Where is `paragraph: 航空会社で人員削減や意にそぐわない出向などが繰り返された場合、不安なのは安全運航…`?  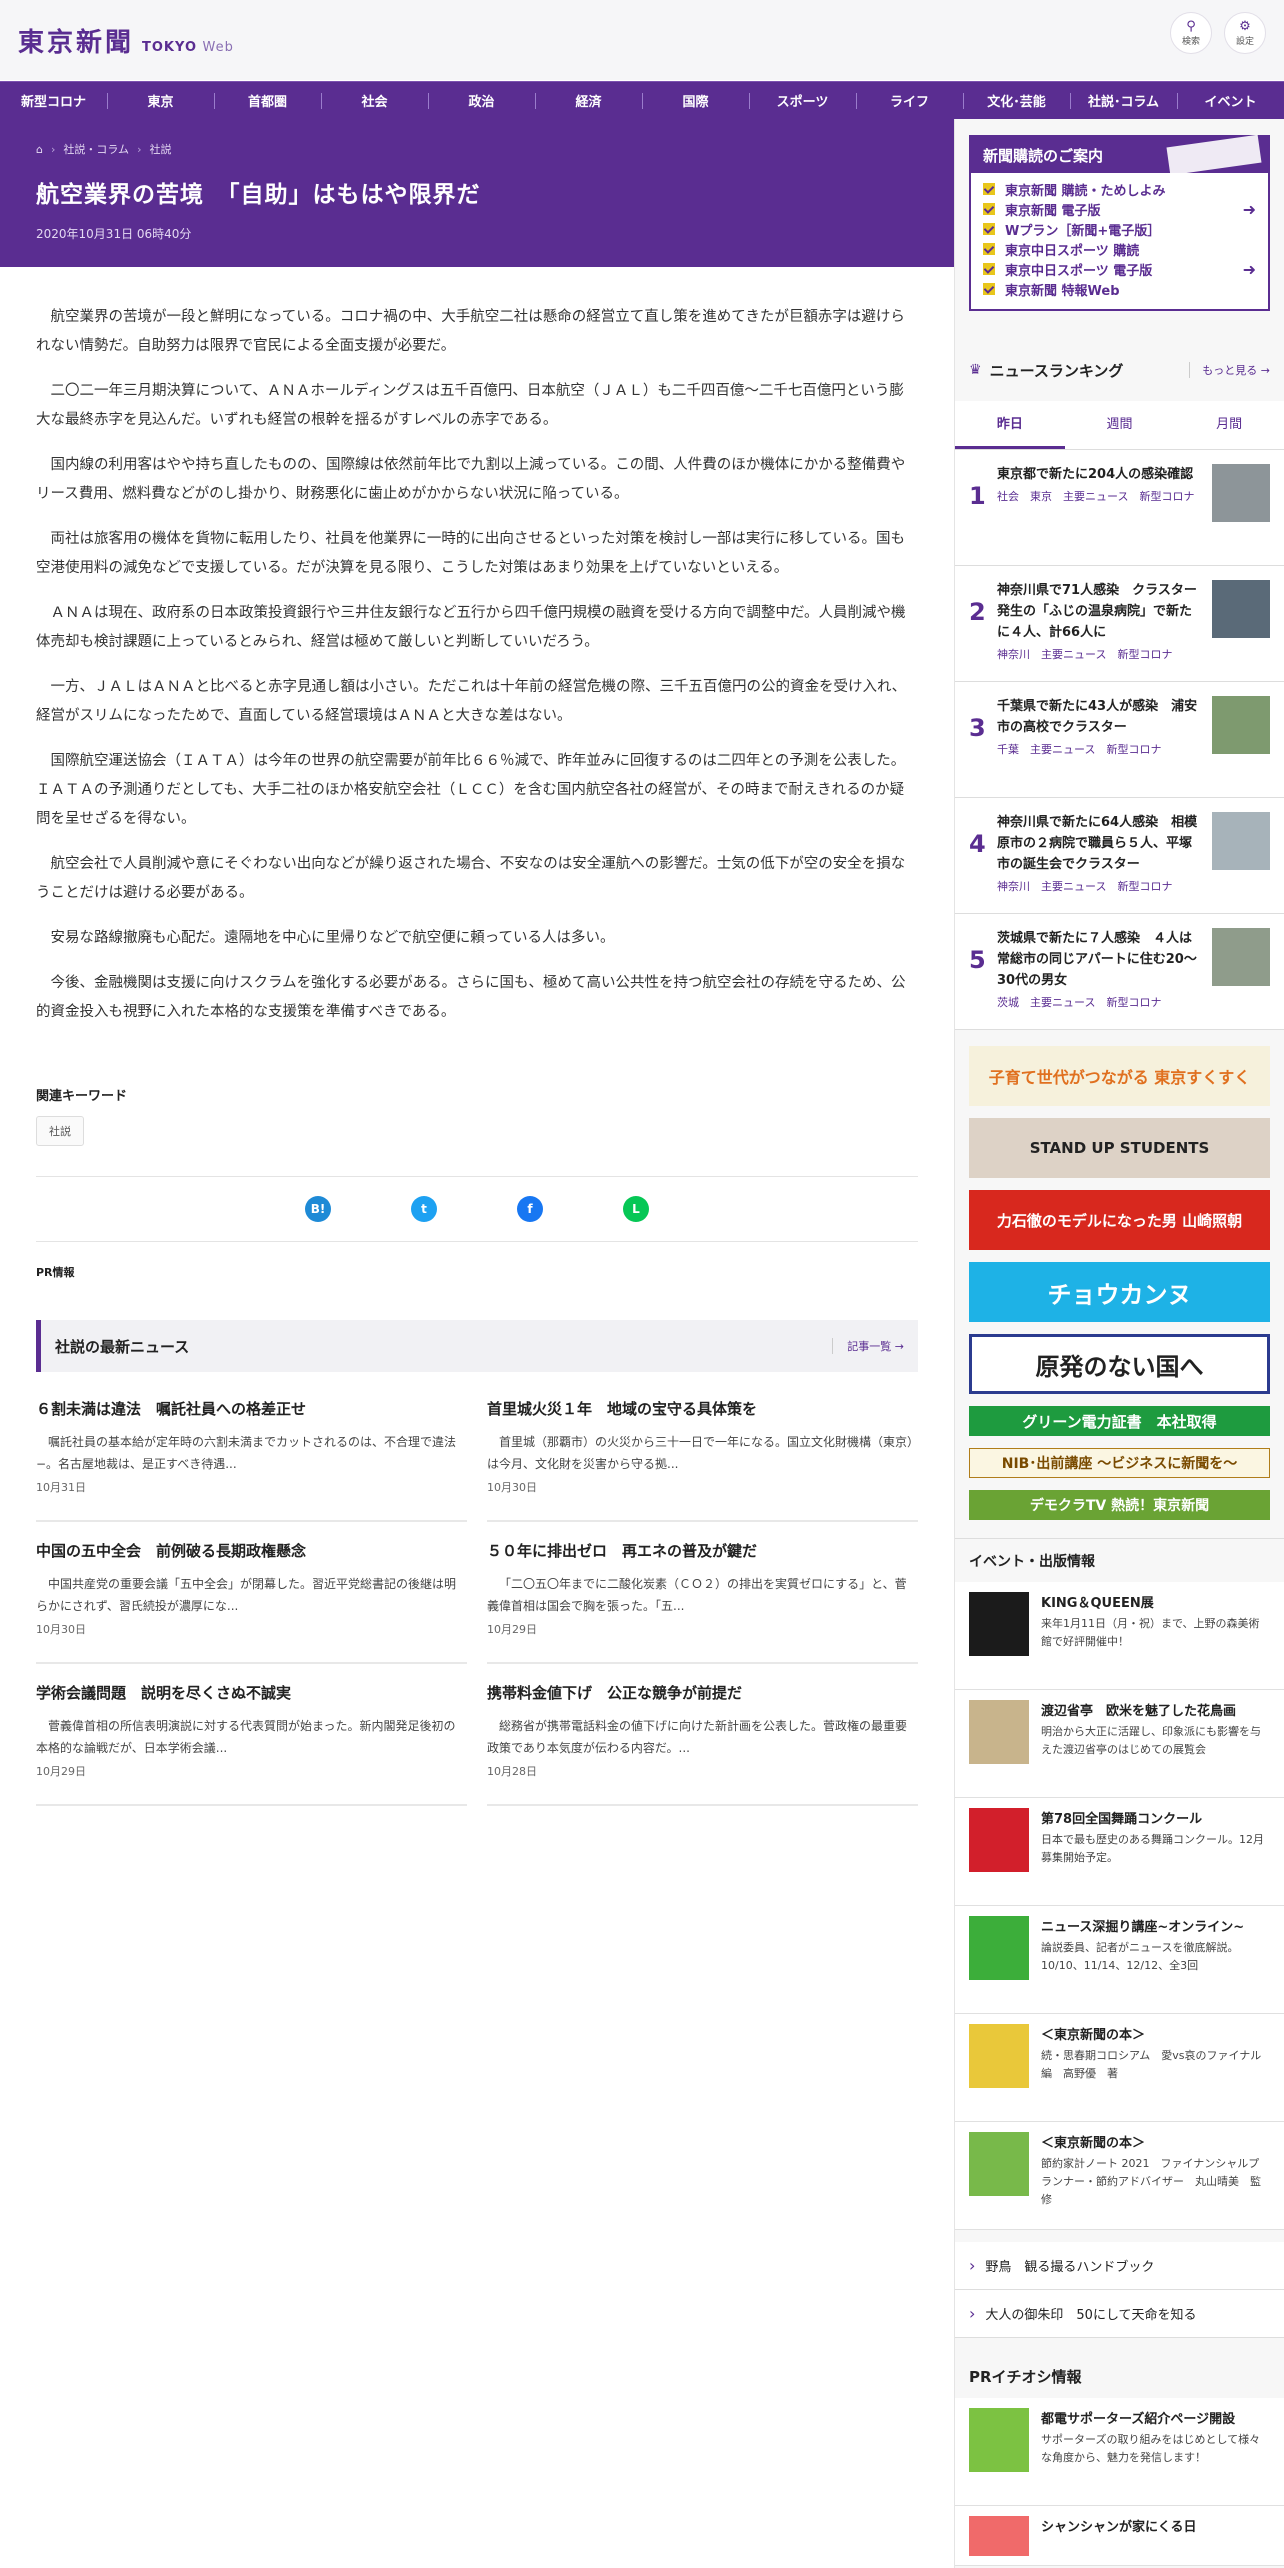 paragraph: 航空会社で人員削減や意にそぐわない出向などが繰り返された場合、不安なのは安全運航… is located at coordinates (471, 878).